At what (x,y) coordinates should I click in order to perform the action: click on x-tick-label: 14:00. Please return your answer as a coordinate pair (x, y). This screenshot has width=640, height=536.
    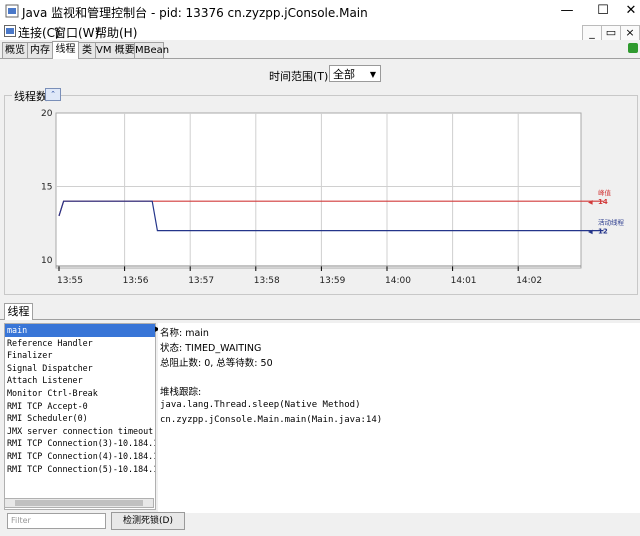
    Looking at the image, I should click on (398, 281).